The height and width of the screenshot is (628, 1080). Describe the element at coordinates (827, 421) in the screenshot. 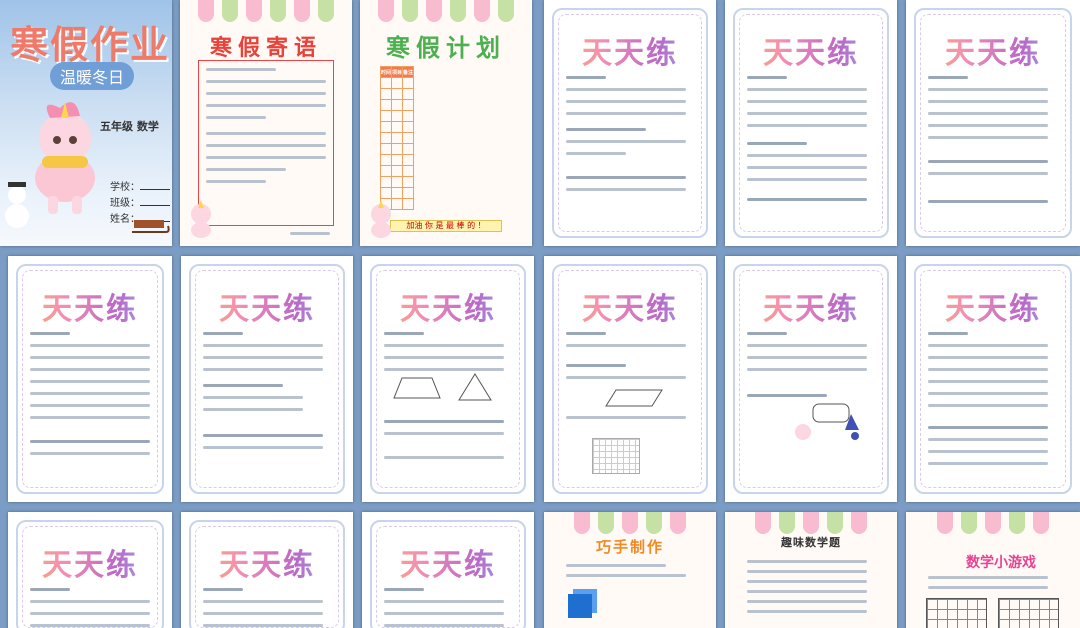

I see `speech-bubble-figure` at that location.